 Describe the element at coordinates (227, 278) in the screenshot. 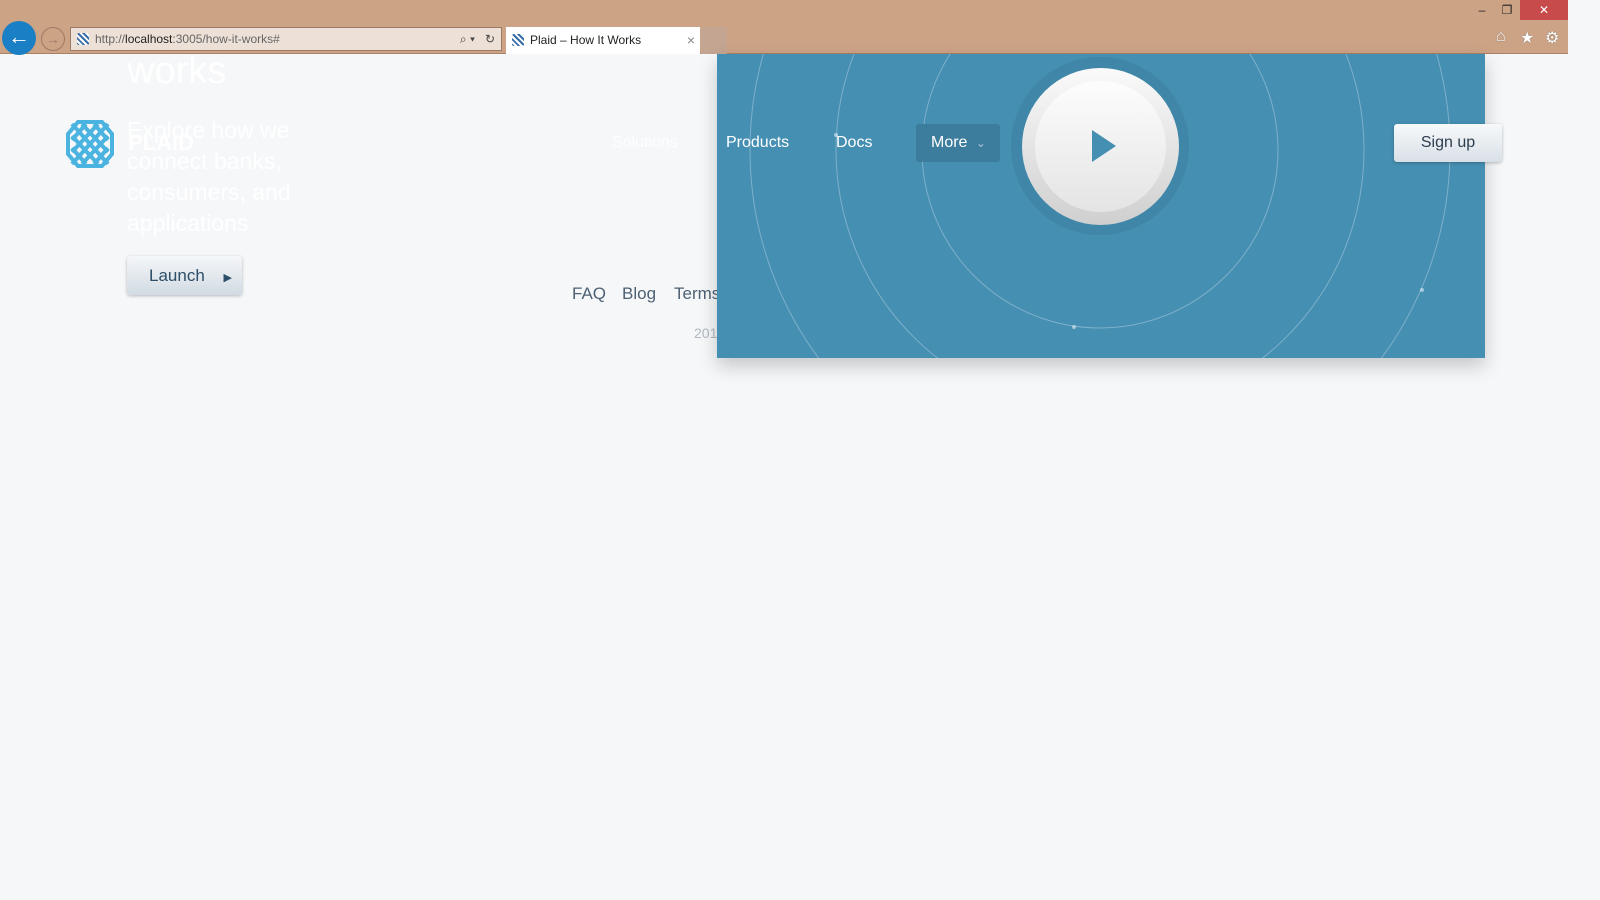

I see `play-triangle-icon: ▶` at that location.